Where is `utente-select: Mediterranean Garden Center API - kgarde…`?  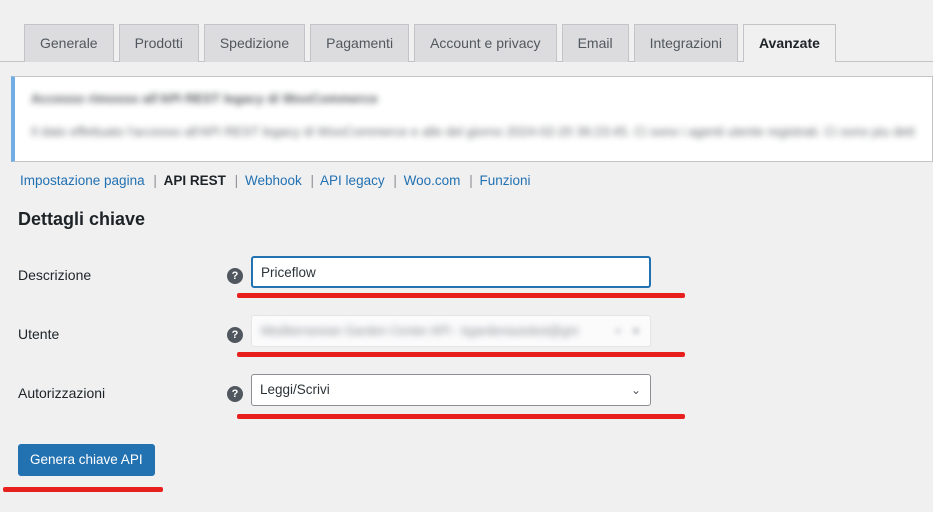 utente-select: Mediterranean Garden Center API - kgarde… is located at coordinates (451, 331).